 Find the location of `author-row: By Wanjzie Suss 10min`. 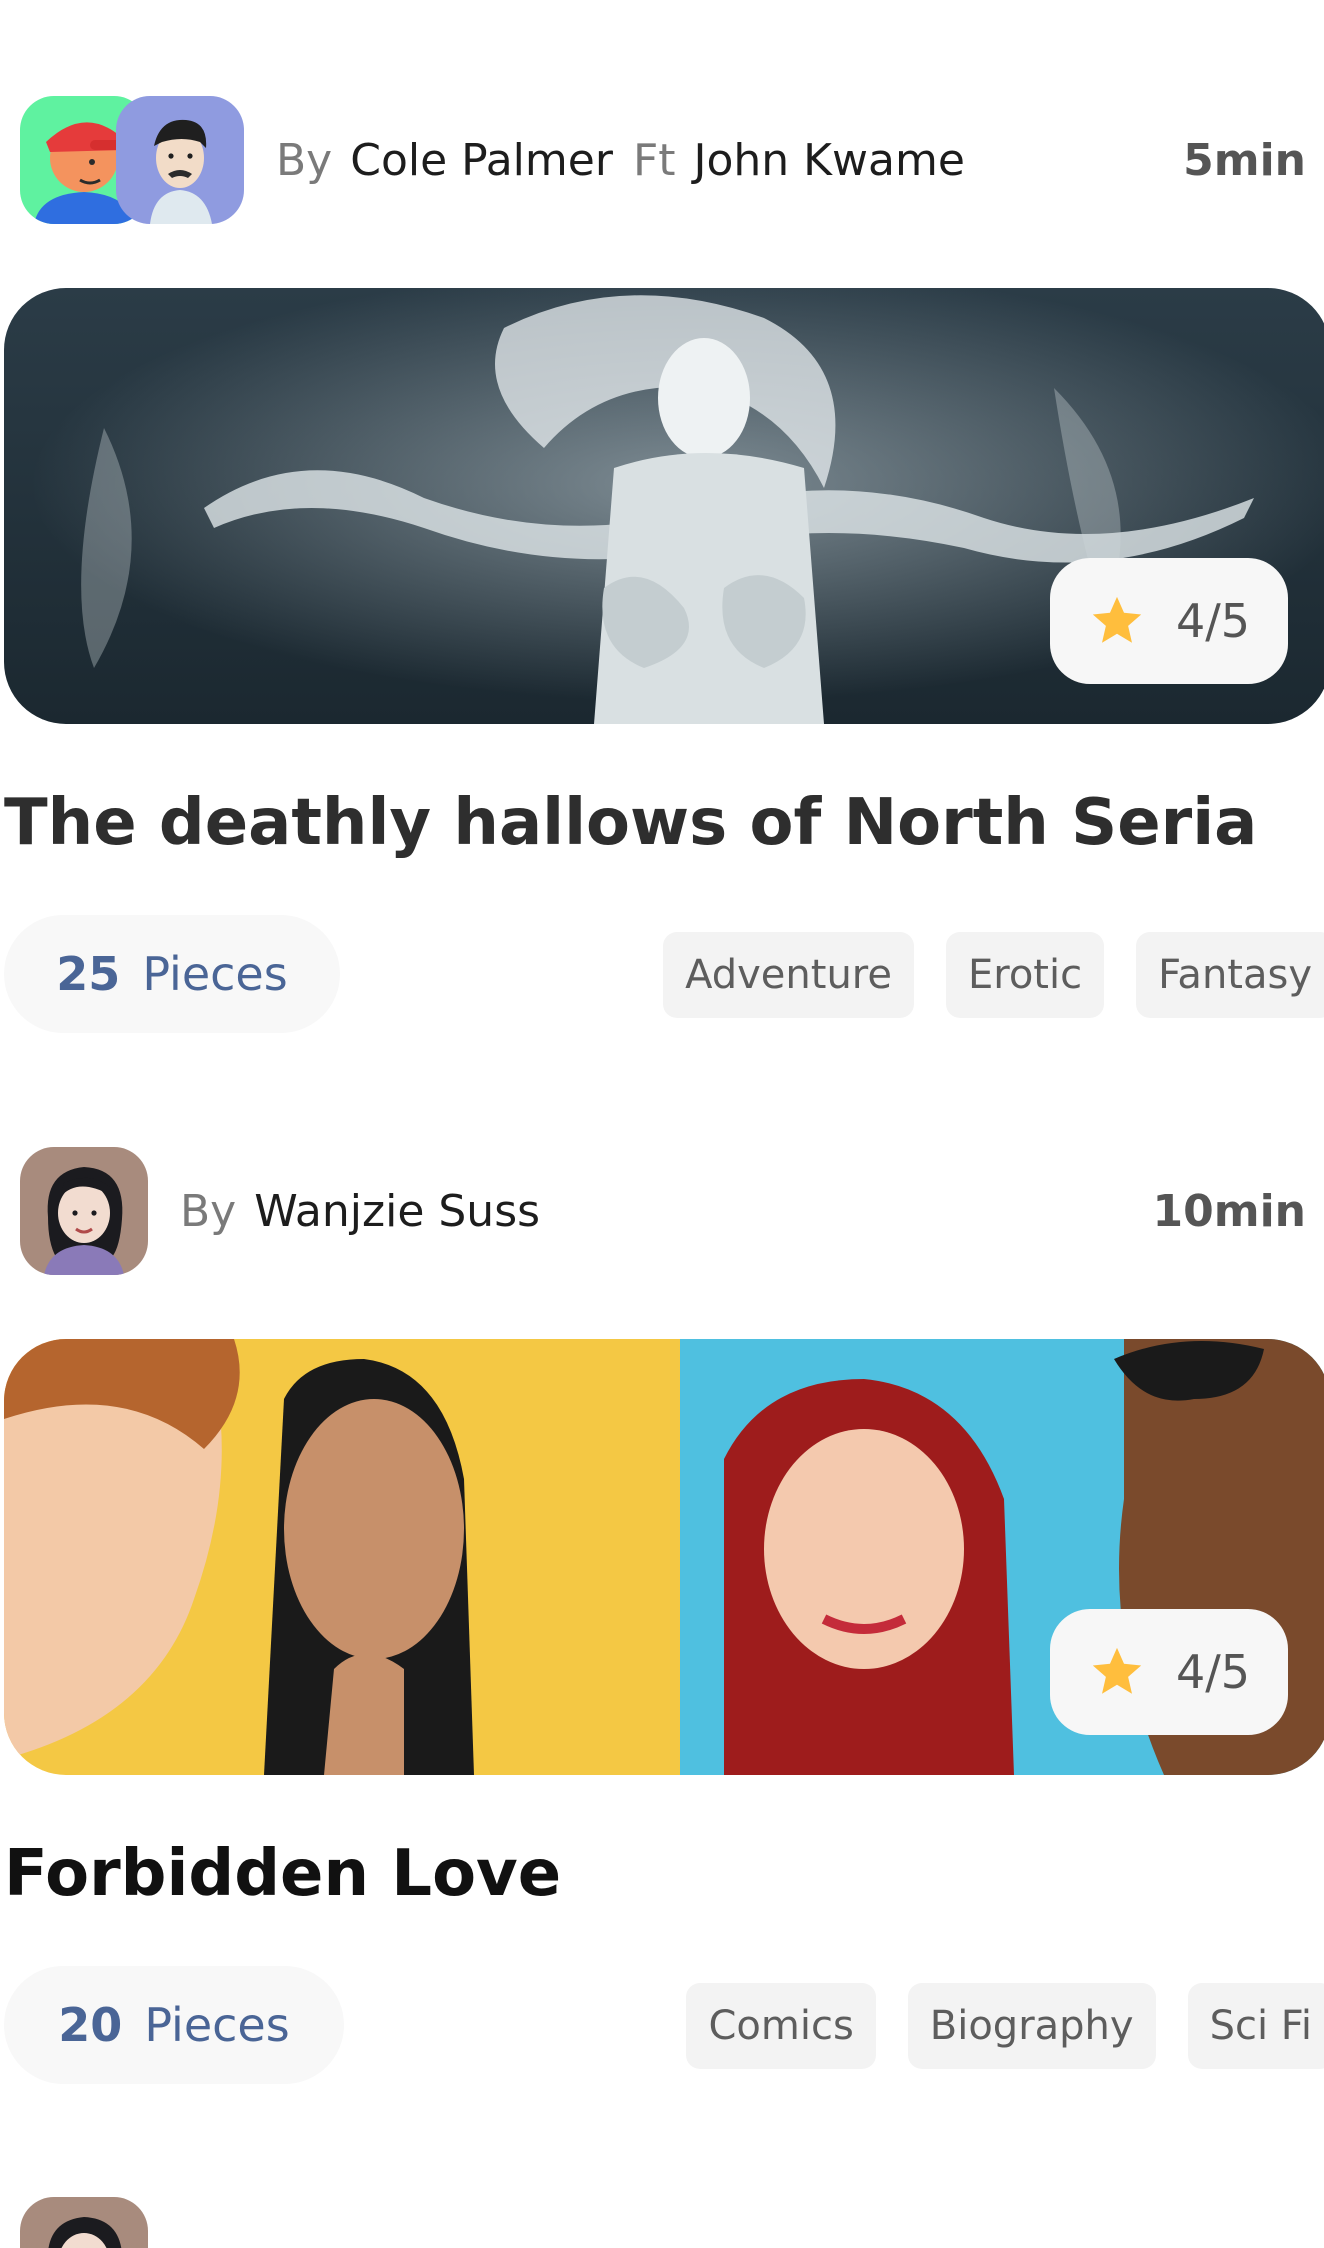

author-row: By Wanjzie Suss 10min is located at coordinates (662, 1212).